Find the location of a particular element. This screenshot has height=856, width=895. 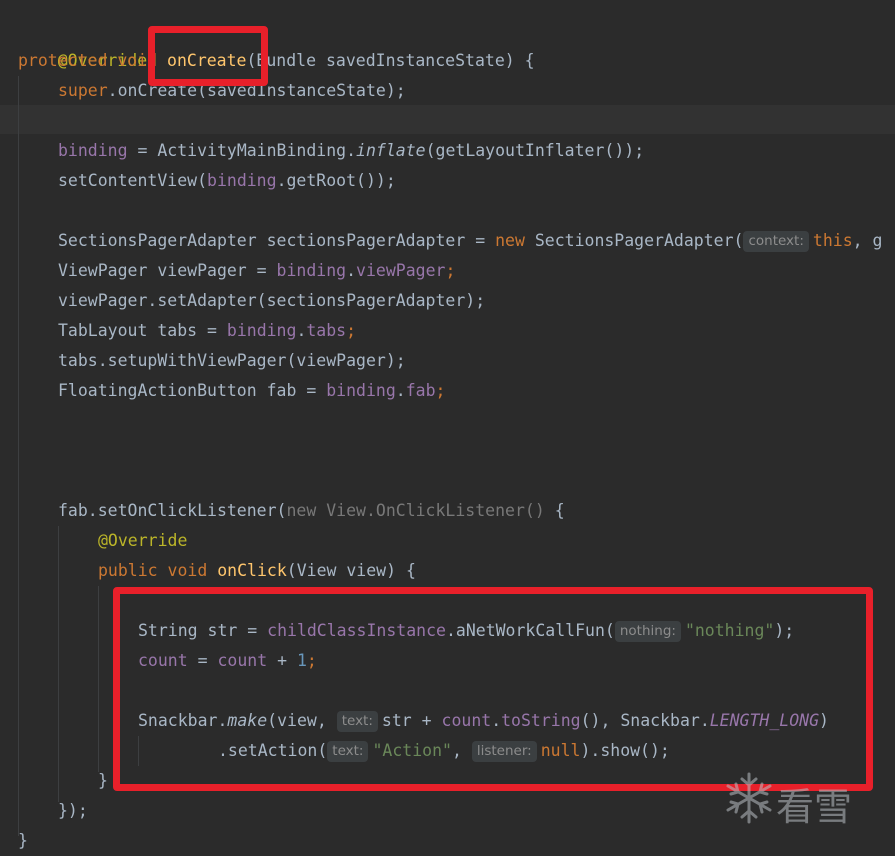

snowflake-icon is located at coordinates (749, 798).